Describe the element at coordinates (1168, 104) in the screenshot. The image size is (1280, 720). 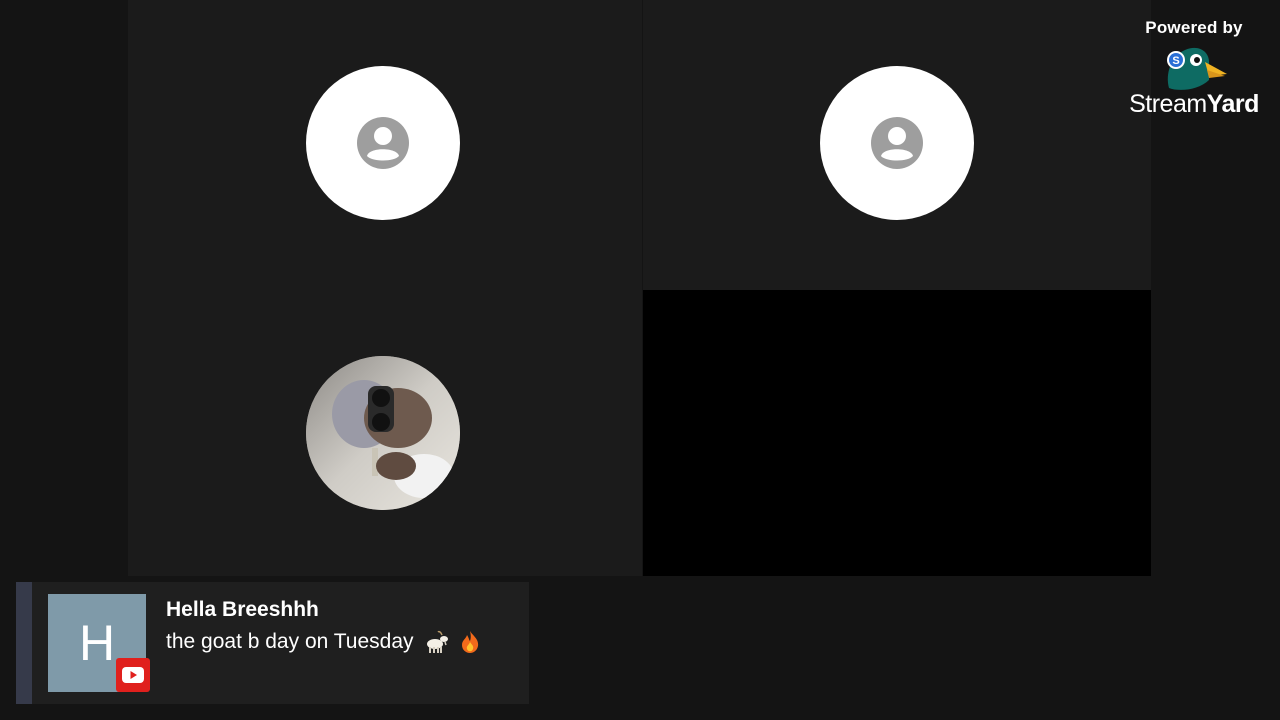
I see `brand-name-first: Stream` at that location.